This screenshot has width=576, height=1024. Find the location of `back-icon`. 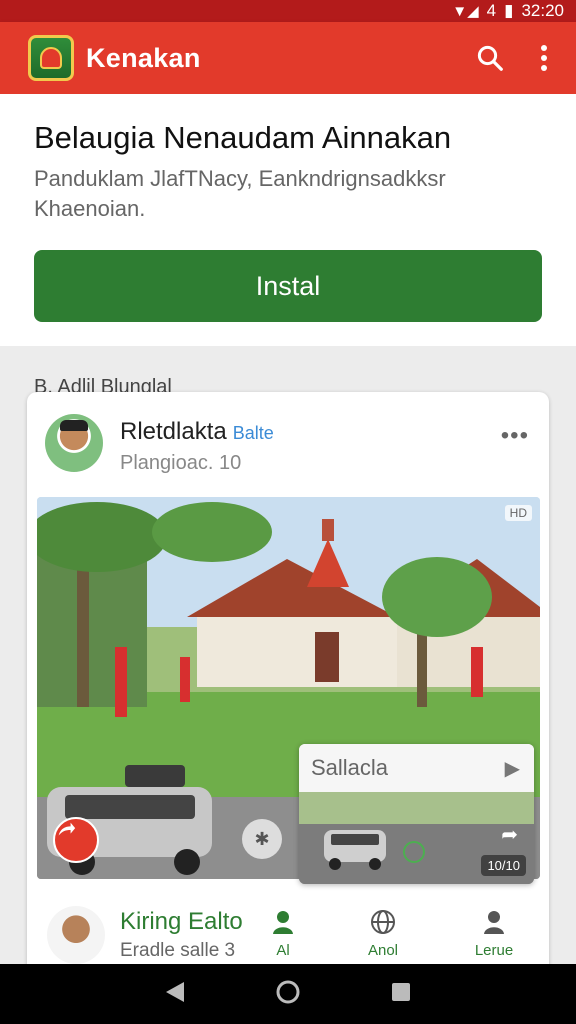

back-icon is located at coordinates (175, 994).